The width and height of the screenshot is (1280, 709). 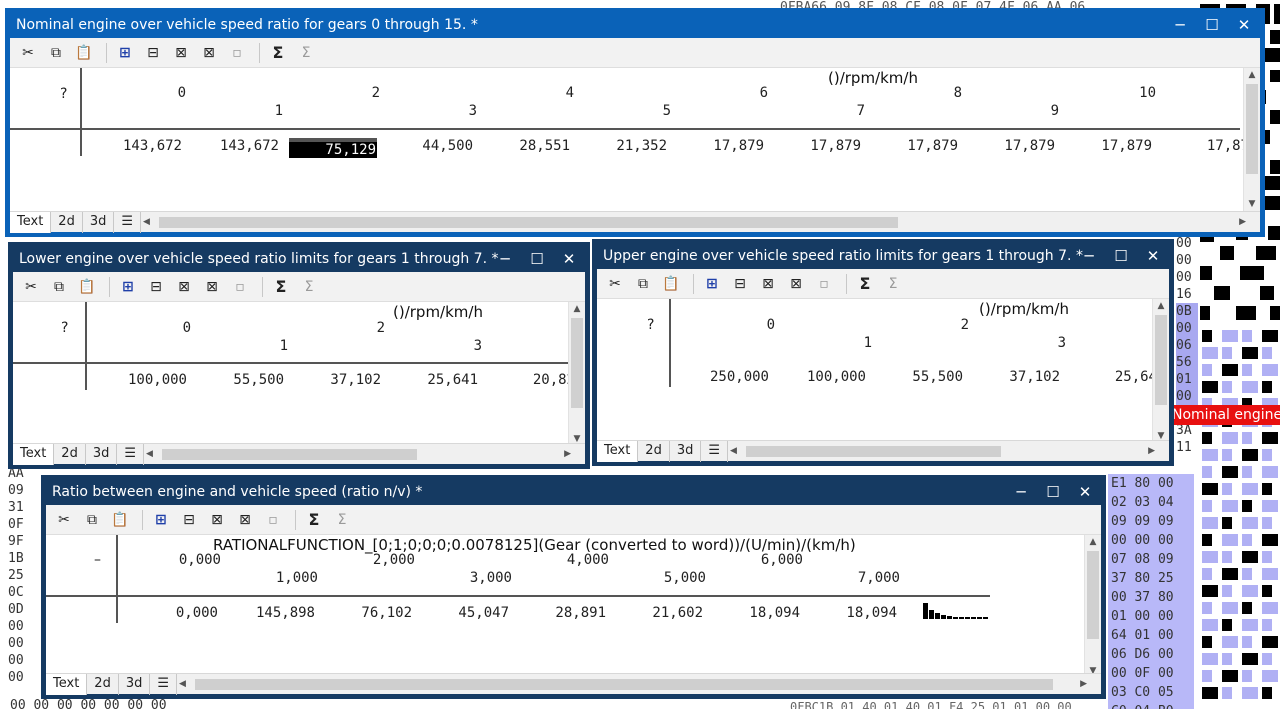 I want to click on column-header: 0, so click(x=161, y=328).